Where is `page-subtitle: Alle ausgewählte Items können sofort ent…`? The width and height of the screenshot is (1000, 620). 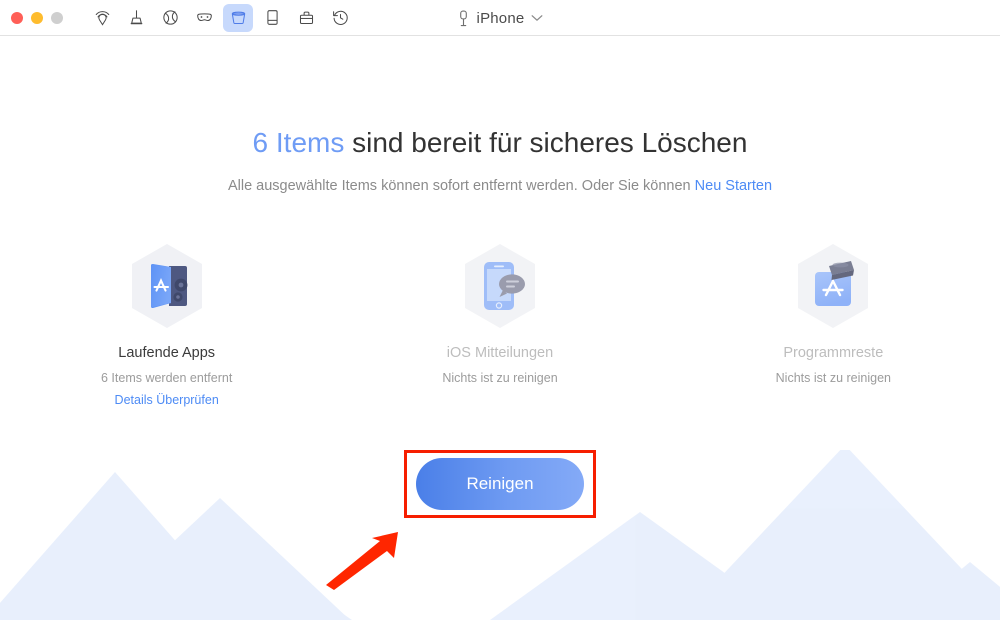
page-subtitle: Alle ausgewählte Items können sofort ent… is located at coordinates (500, 186).